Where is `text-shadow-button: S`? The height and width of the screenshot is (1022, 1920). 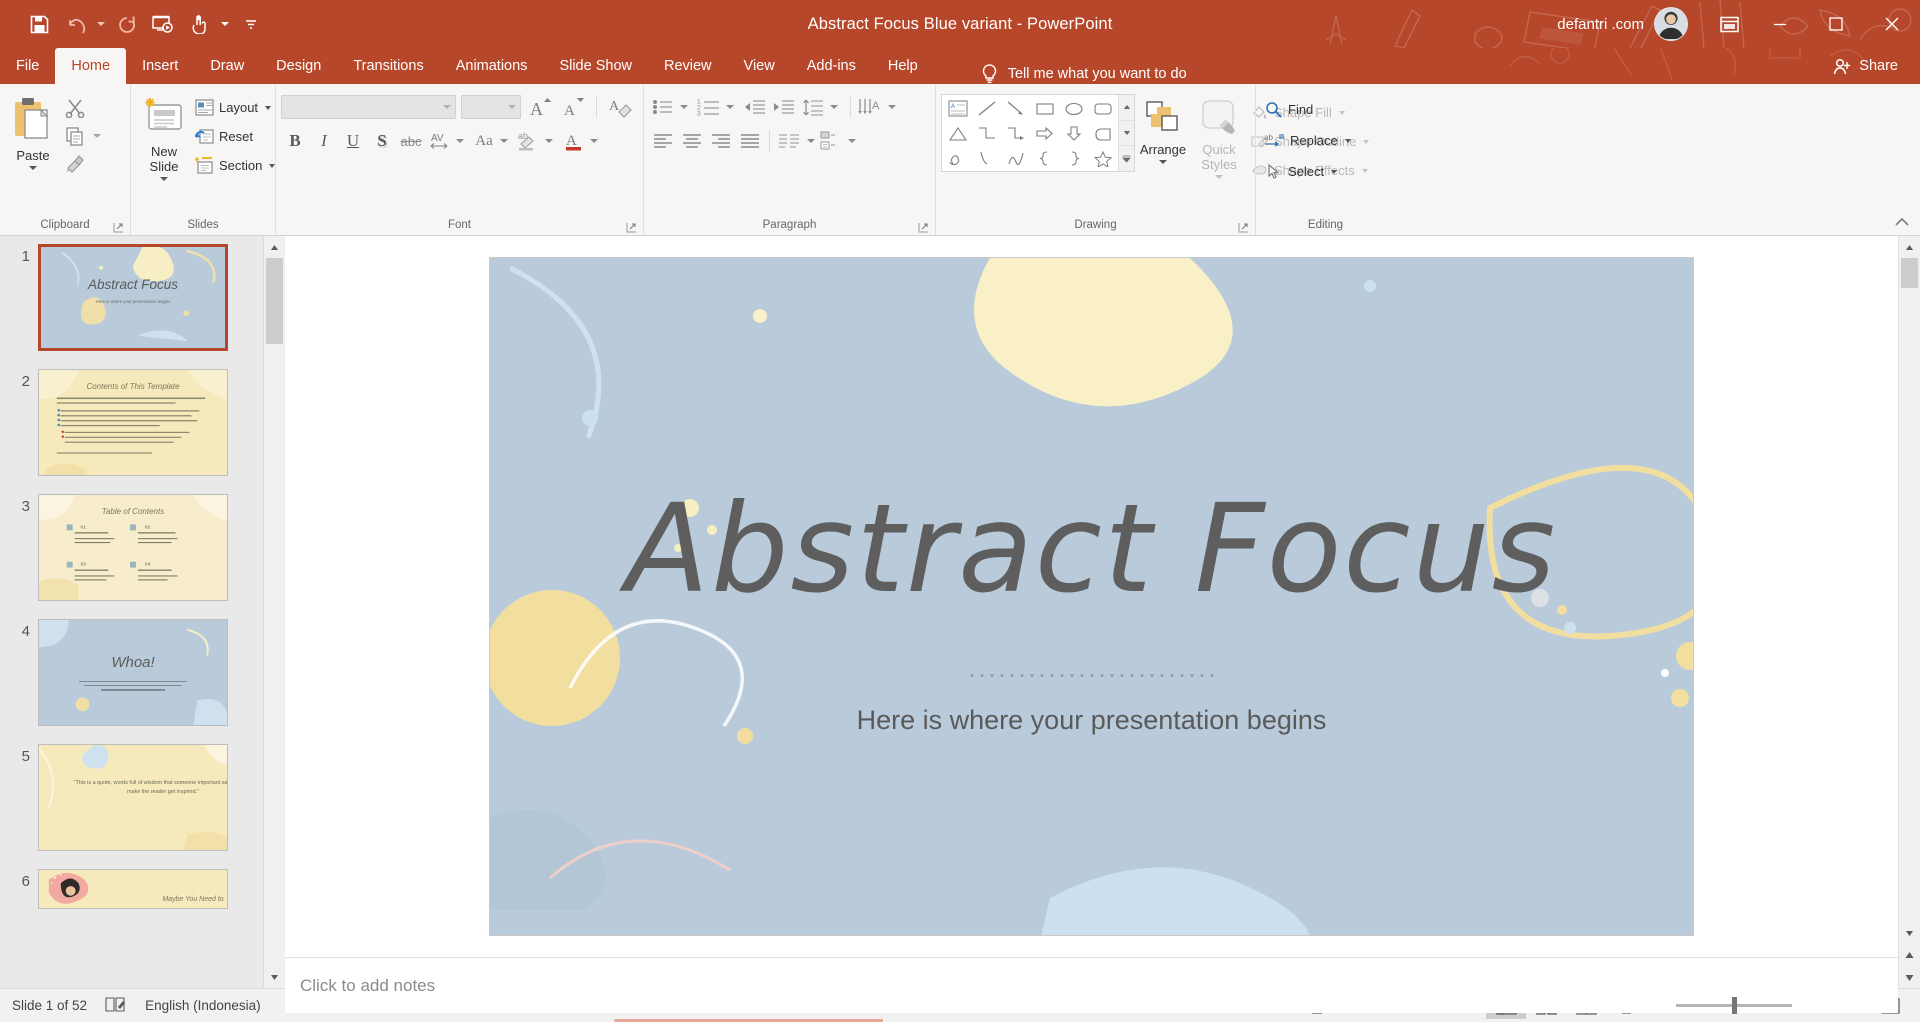
text-shadow-button: S is located at coordinates (382, 141).